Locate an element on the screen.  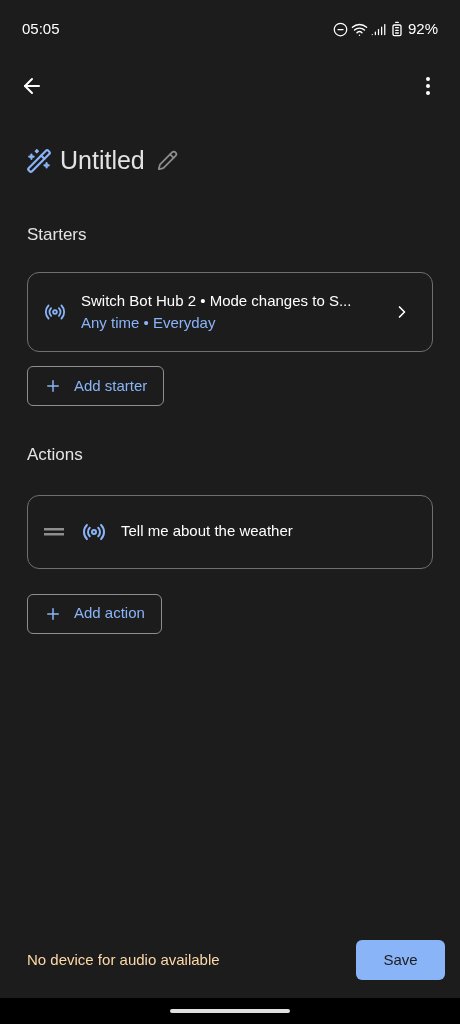
drag-handle-icon is located at coordinates (54, 531).